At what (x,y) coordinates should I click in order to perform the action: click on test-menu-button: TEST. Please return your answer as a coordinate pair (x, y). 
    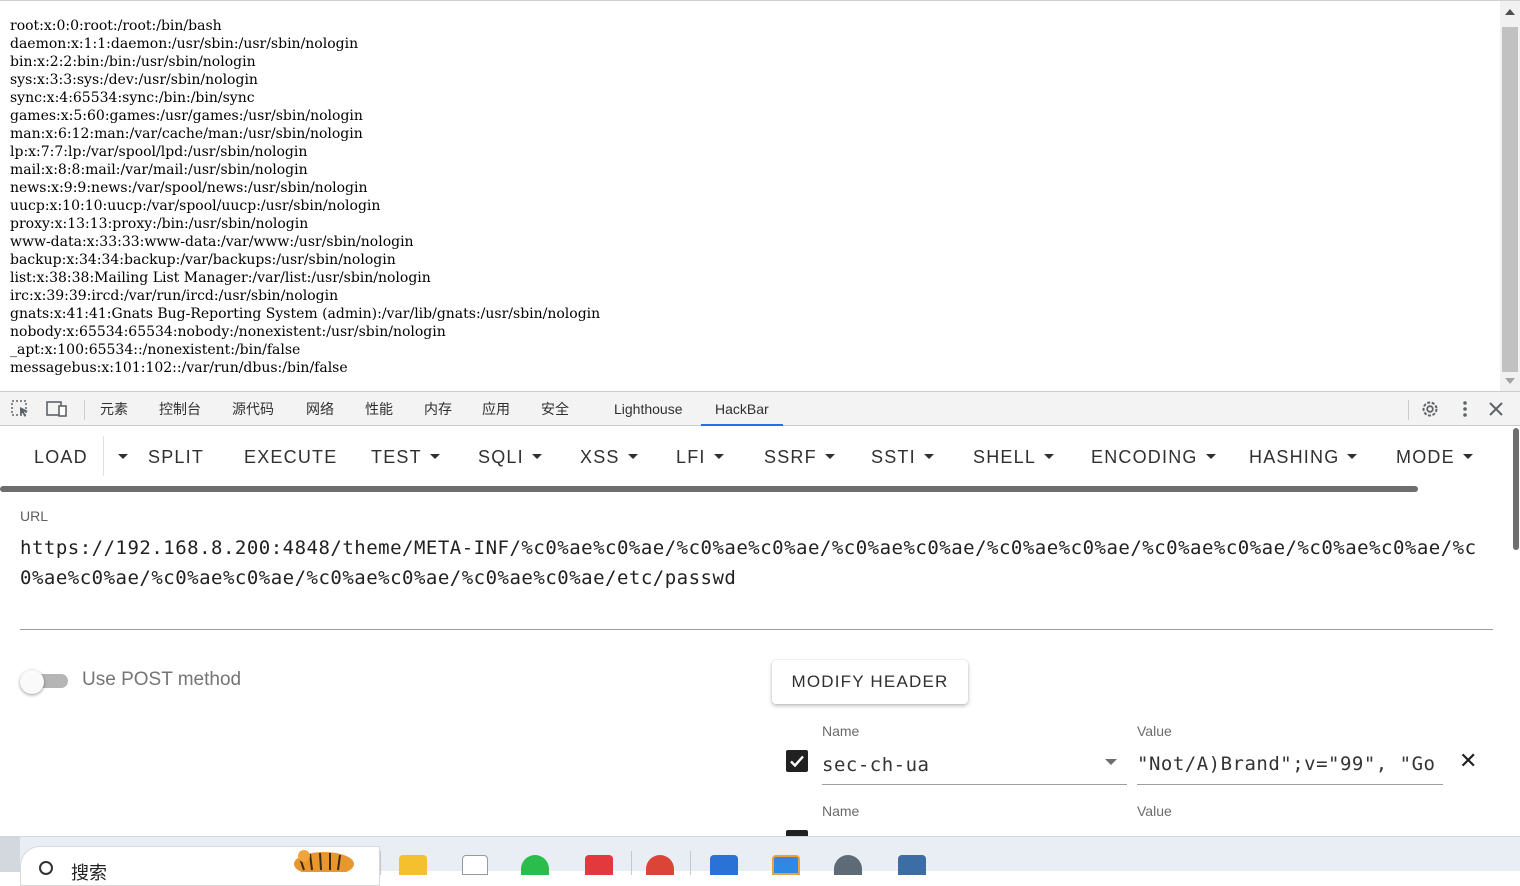
    Looking at the image, I should click on (405, 457).